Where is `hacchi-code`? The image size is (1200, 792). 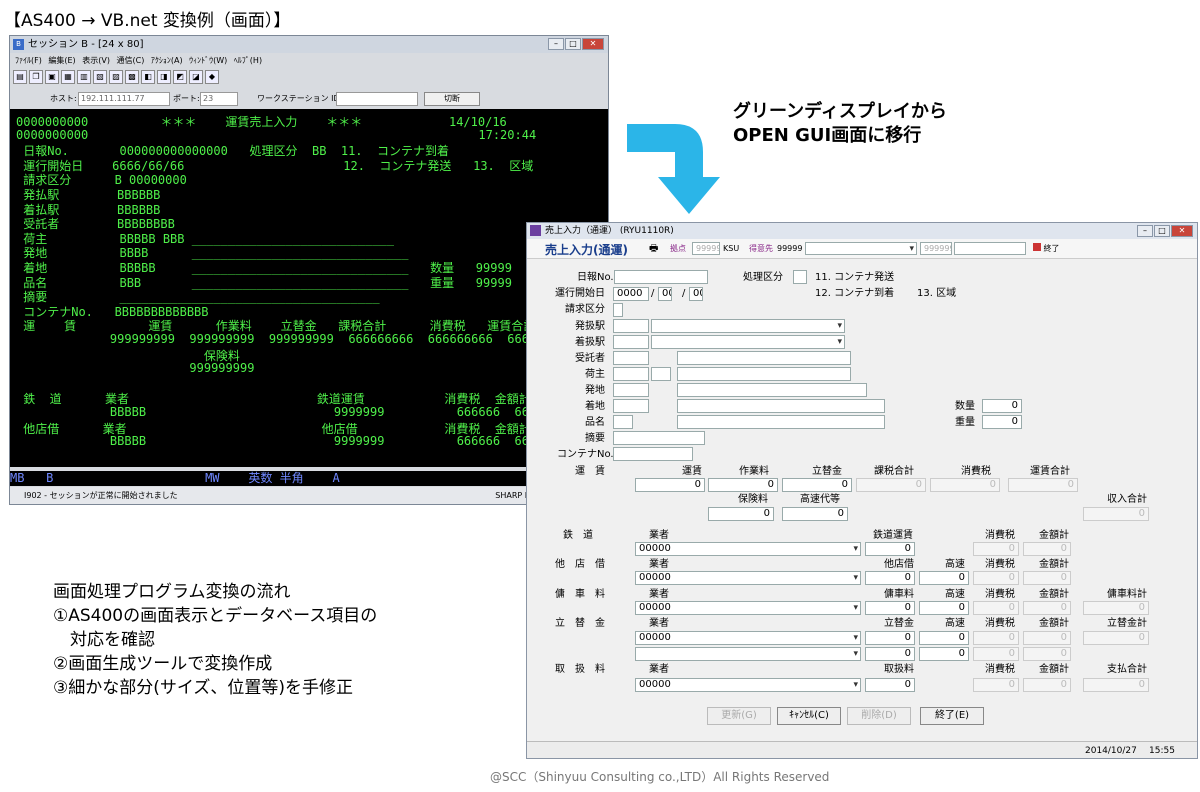
hacchi-code is located at coordinates (631, 390).